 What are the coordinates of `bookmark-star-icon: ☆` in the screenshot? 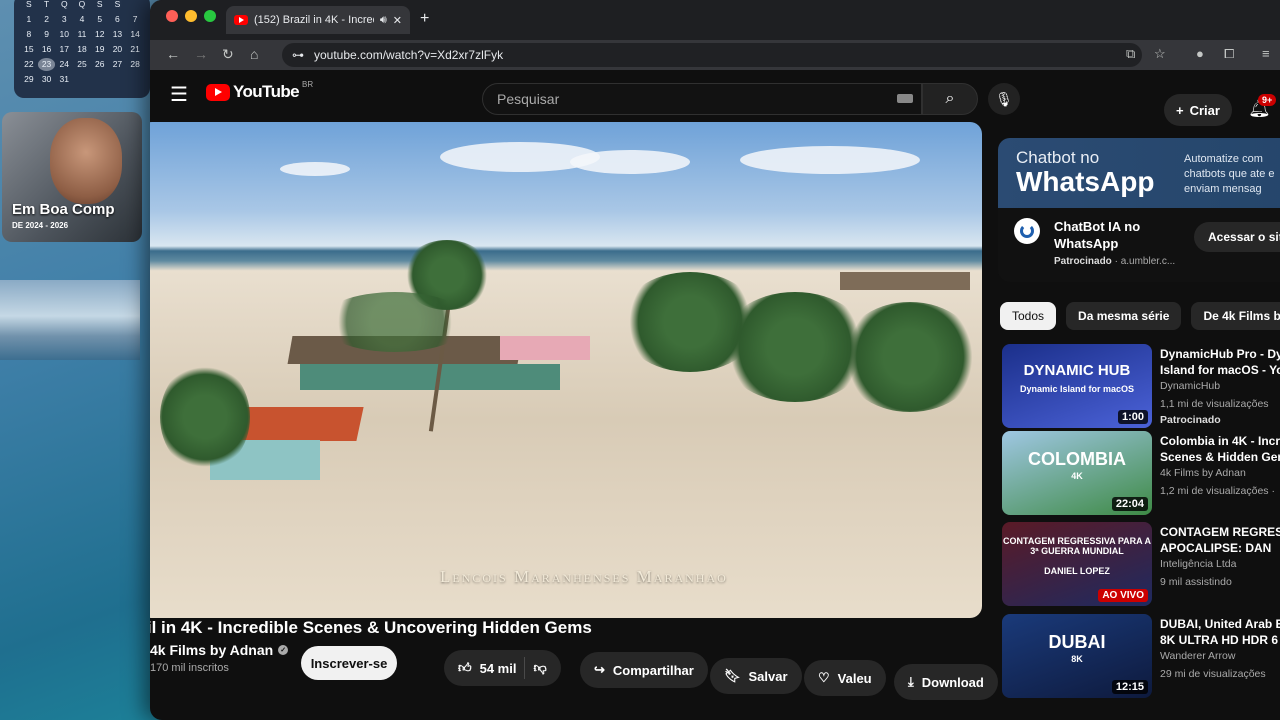 It's located at (1160, 54).